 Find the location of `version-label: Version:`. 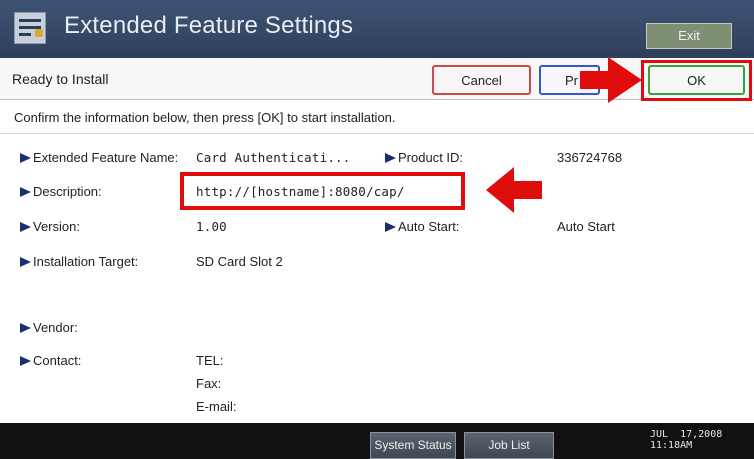

version-label: Version: is located at coordinates (50, 226).